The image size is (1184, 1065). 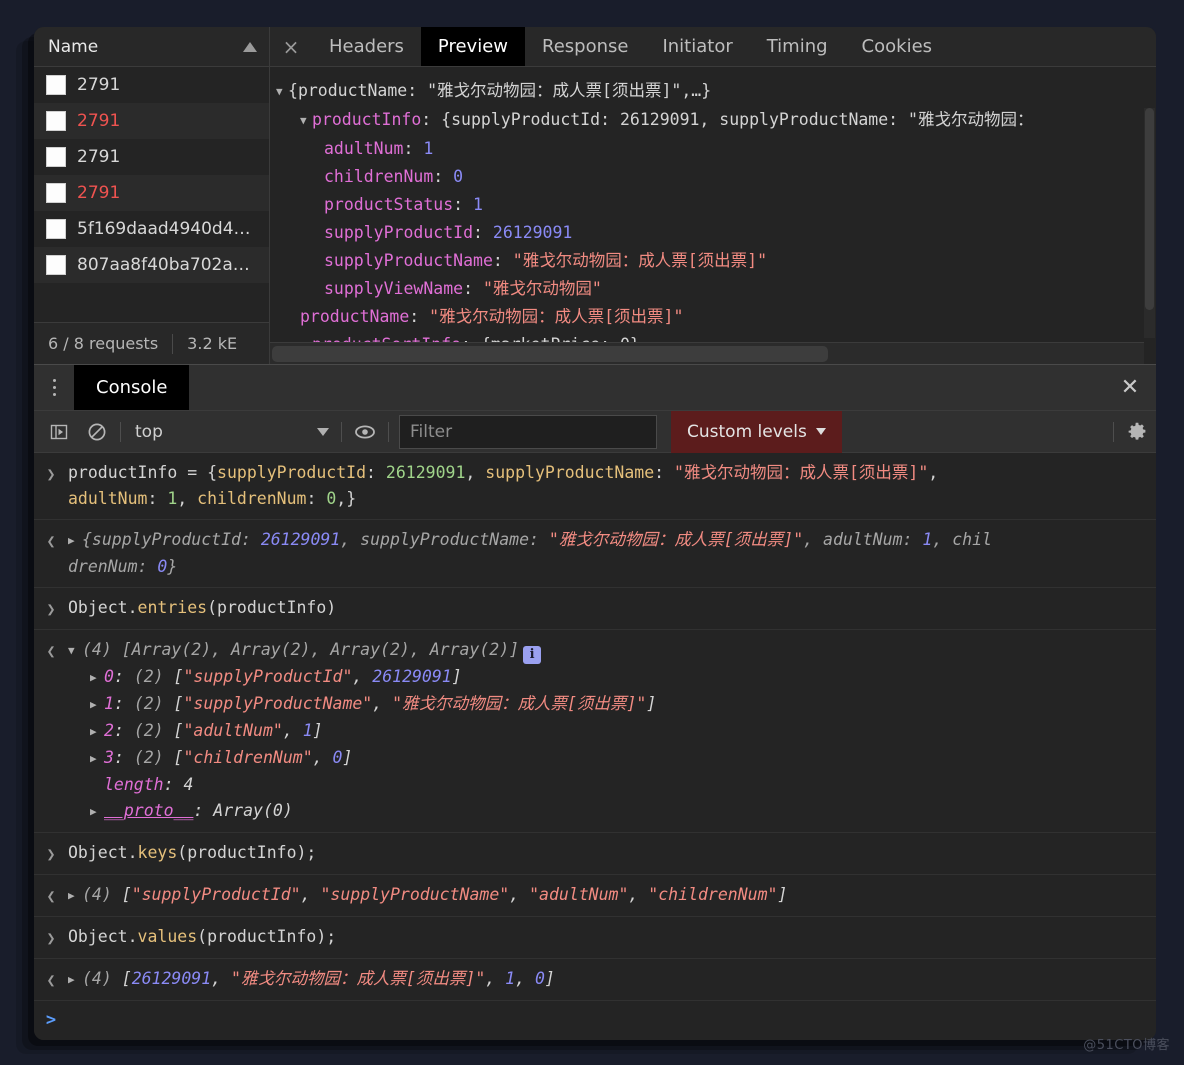 I want to click on json-key: productName, so click(x=352, y=90).